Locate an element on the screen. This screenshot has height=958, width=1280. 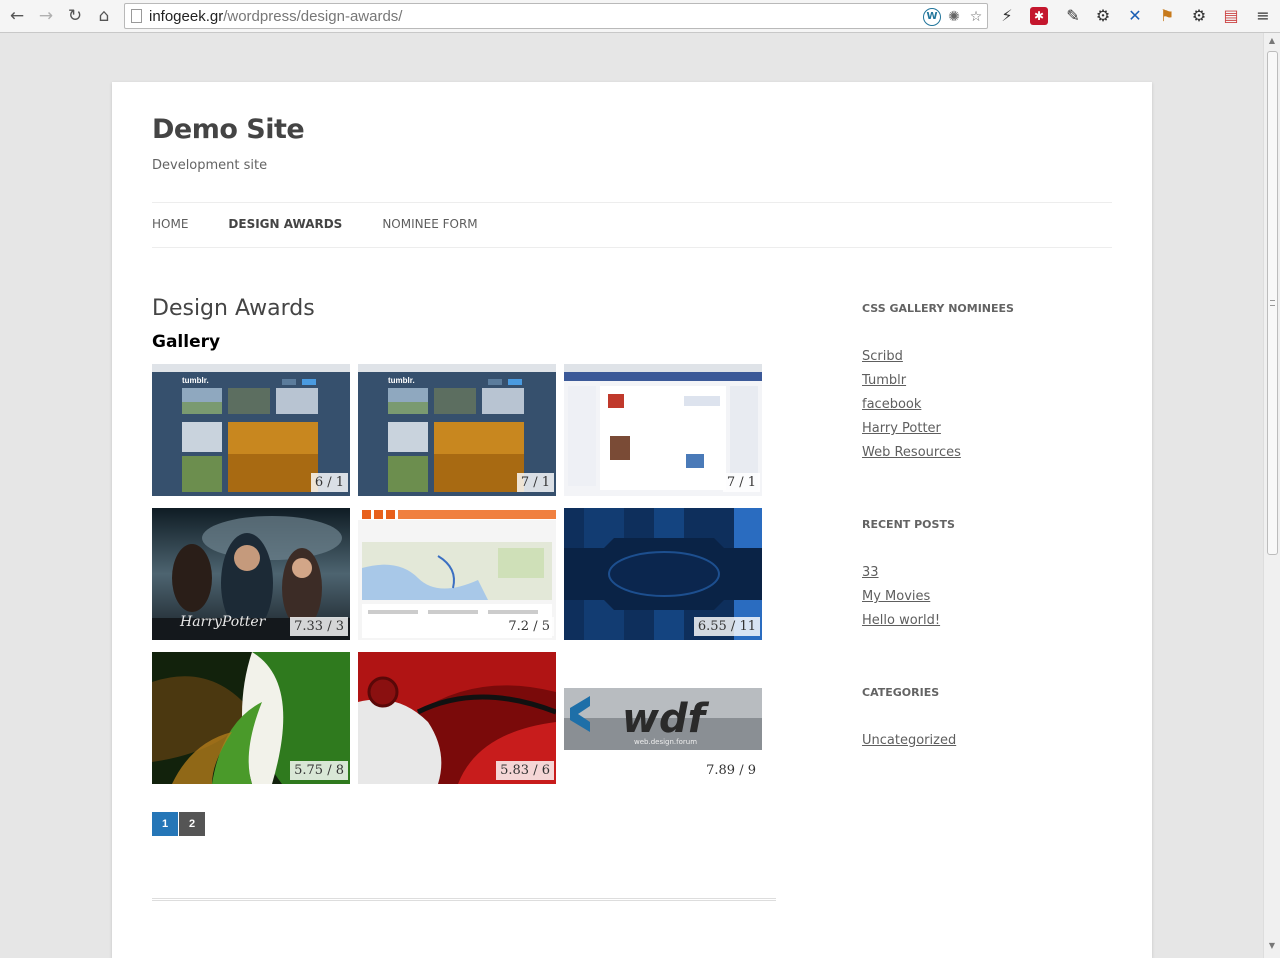
site-description: Development site is located at coordinates (210, 165).